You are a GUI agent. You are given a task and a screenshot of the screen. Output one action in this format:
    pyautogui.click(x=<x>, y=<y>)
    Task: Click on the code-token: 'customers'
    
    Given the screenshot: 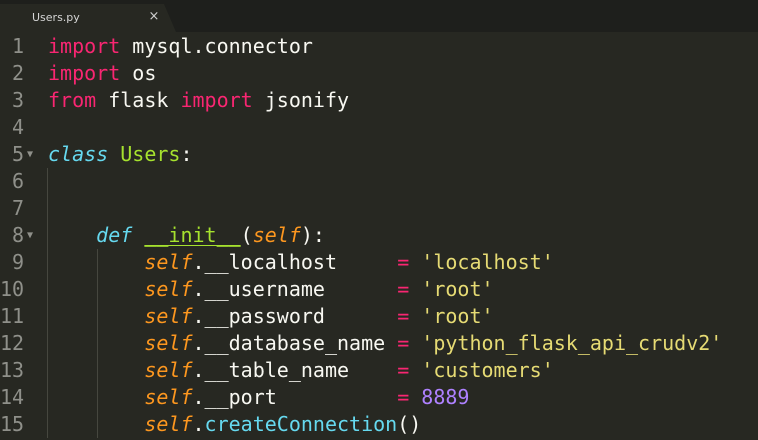 What is the action you would take?
    pyautogui.click(x=487, y=370)
    